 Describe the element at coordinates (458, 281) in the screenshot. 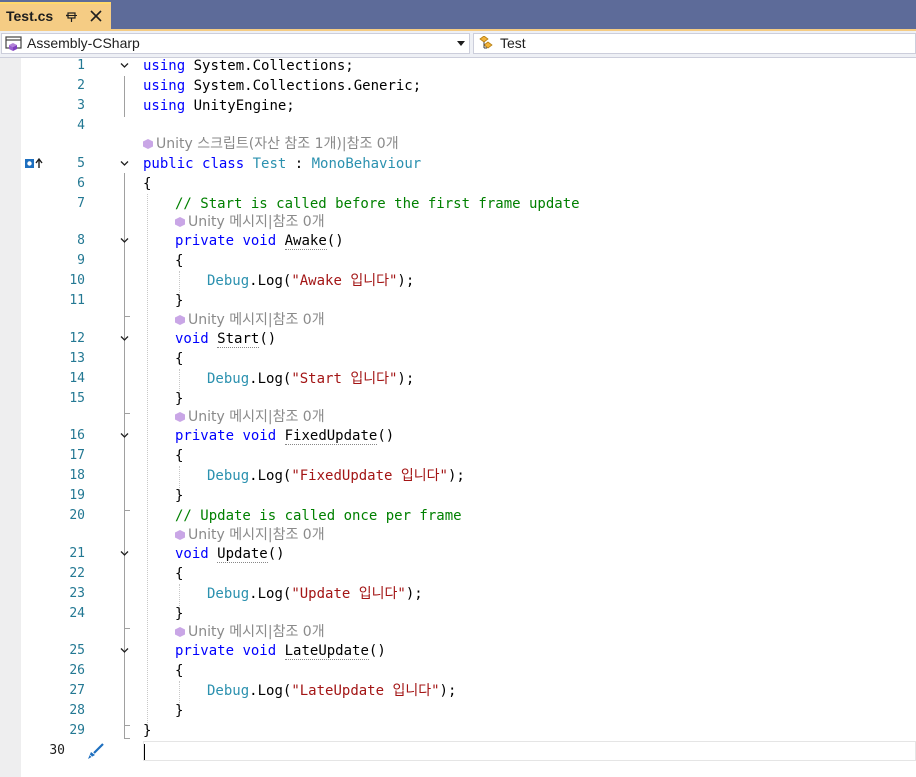

I see `code-line: 10 Debug.Log("Awake 입니다");` at that location.